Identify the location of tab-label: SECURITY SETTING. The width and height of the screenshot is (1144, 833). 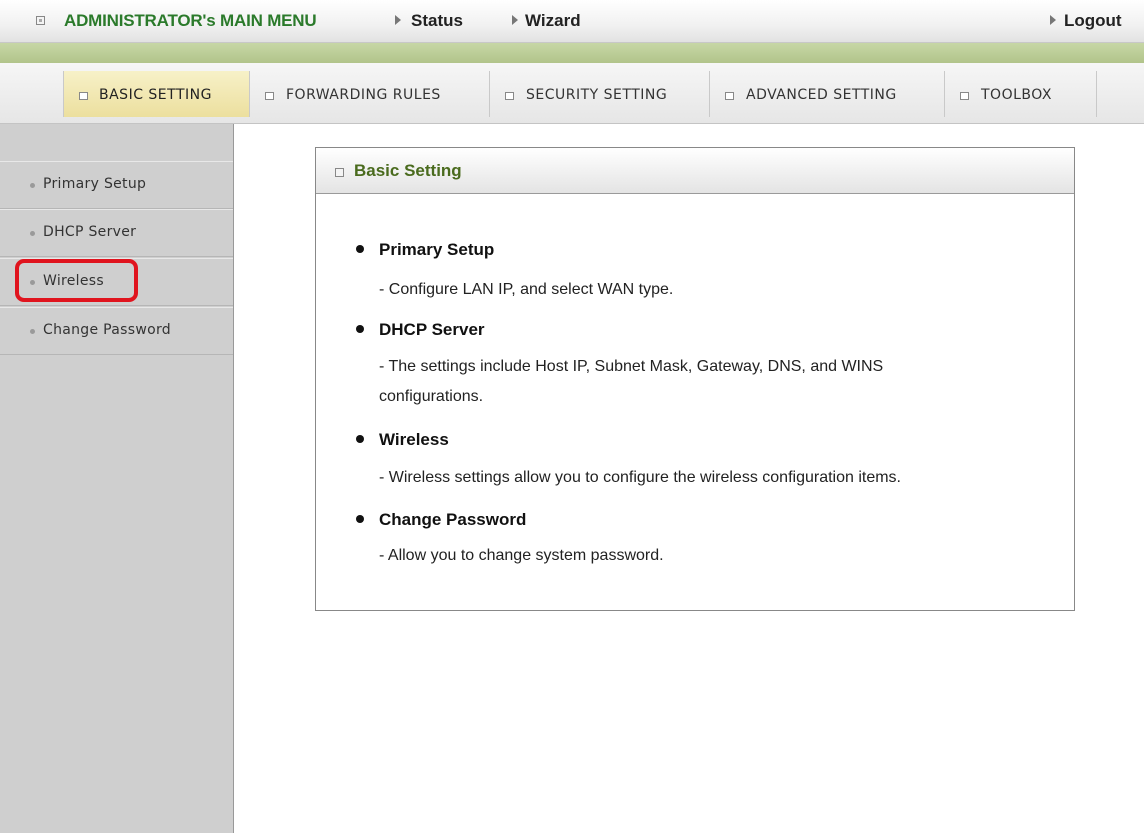
(597, 95).